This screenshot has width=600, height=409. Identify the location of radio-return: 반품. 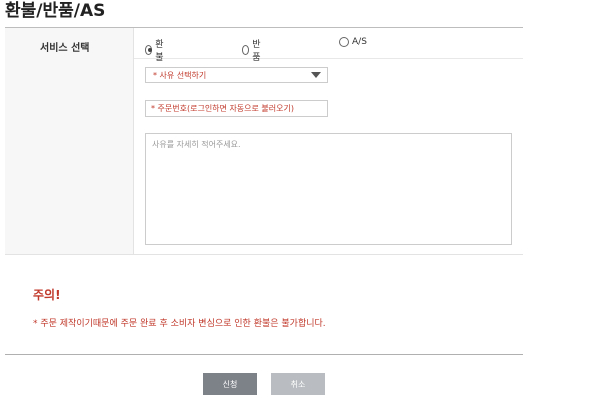
(252, 50).